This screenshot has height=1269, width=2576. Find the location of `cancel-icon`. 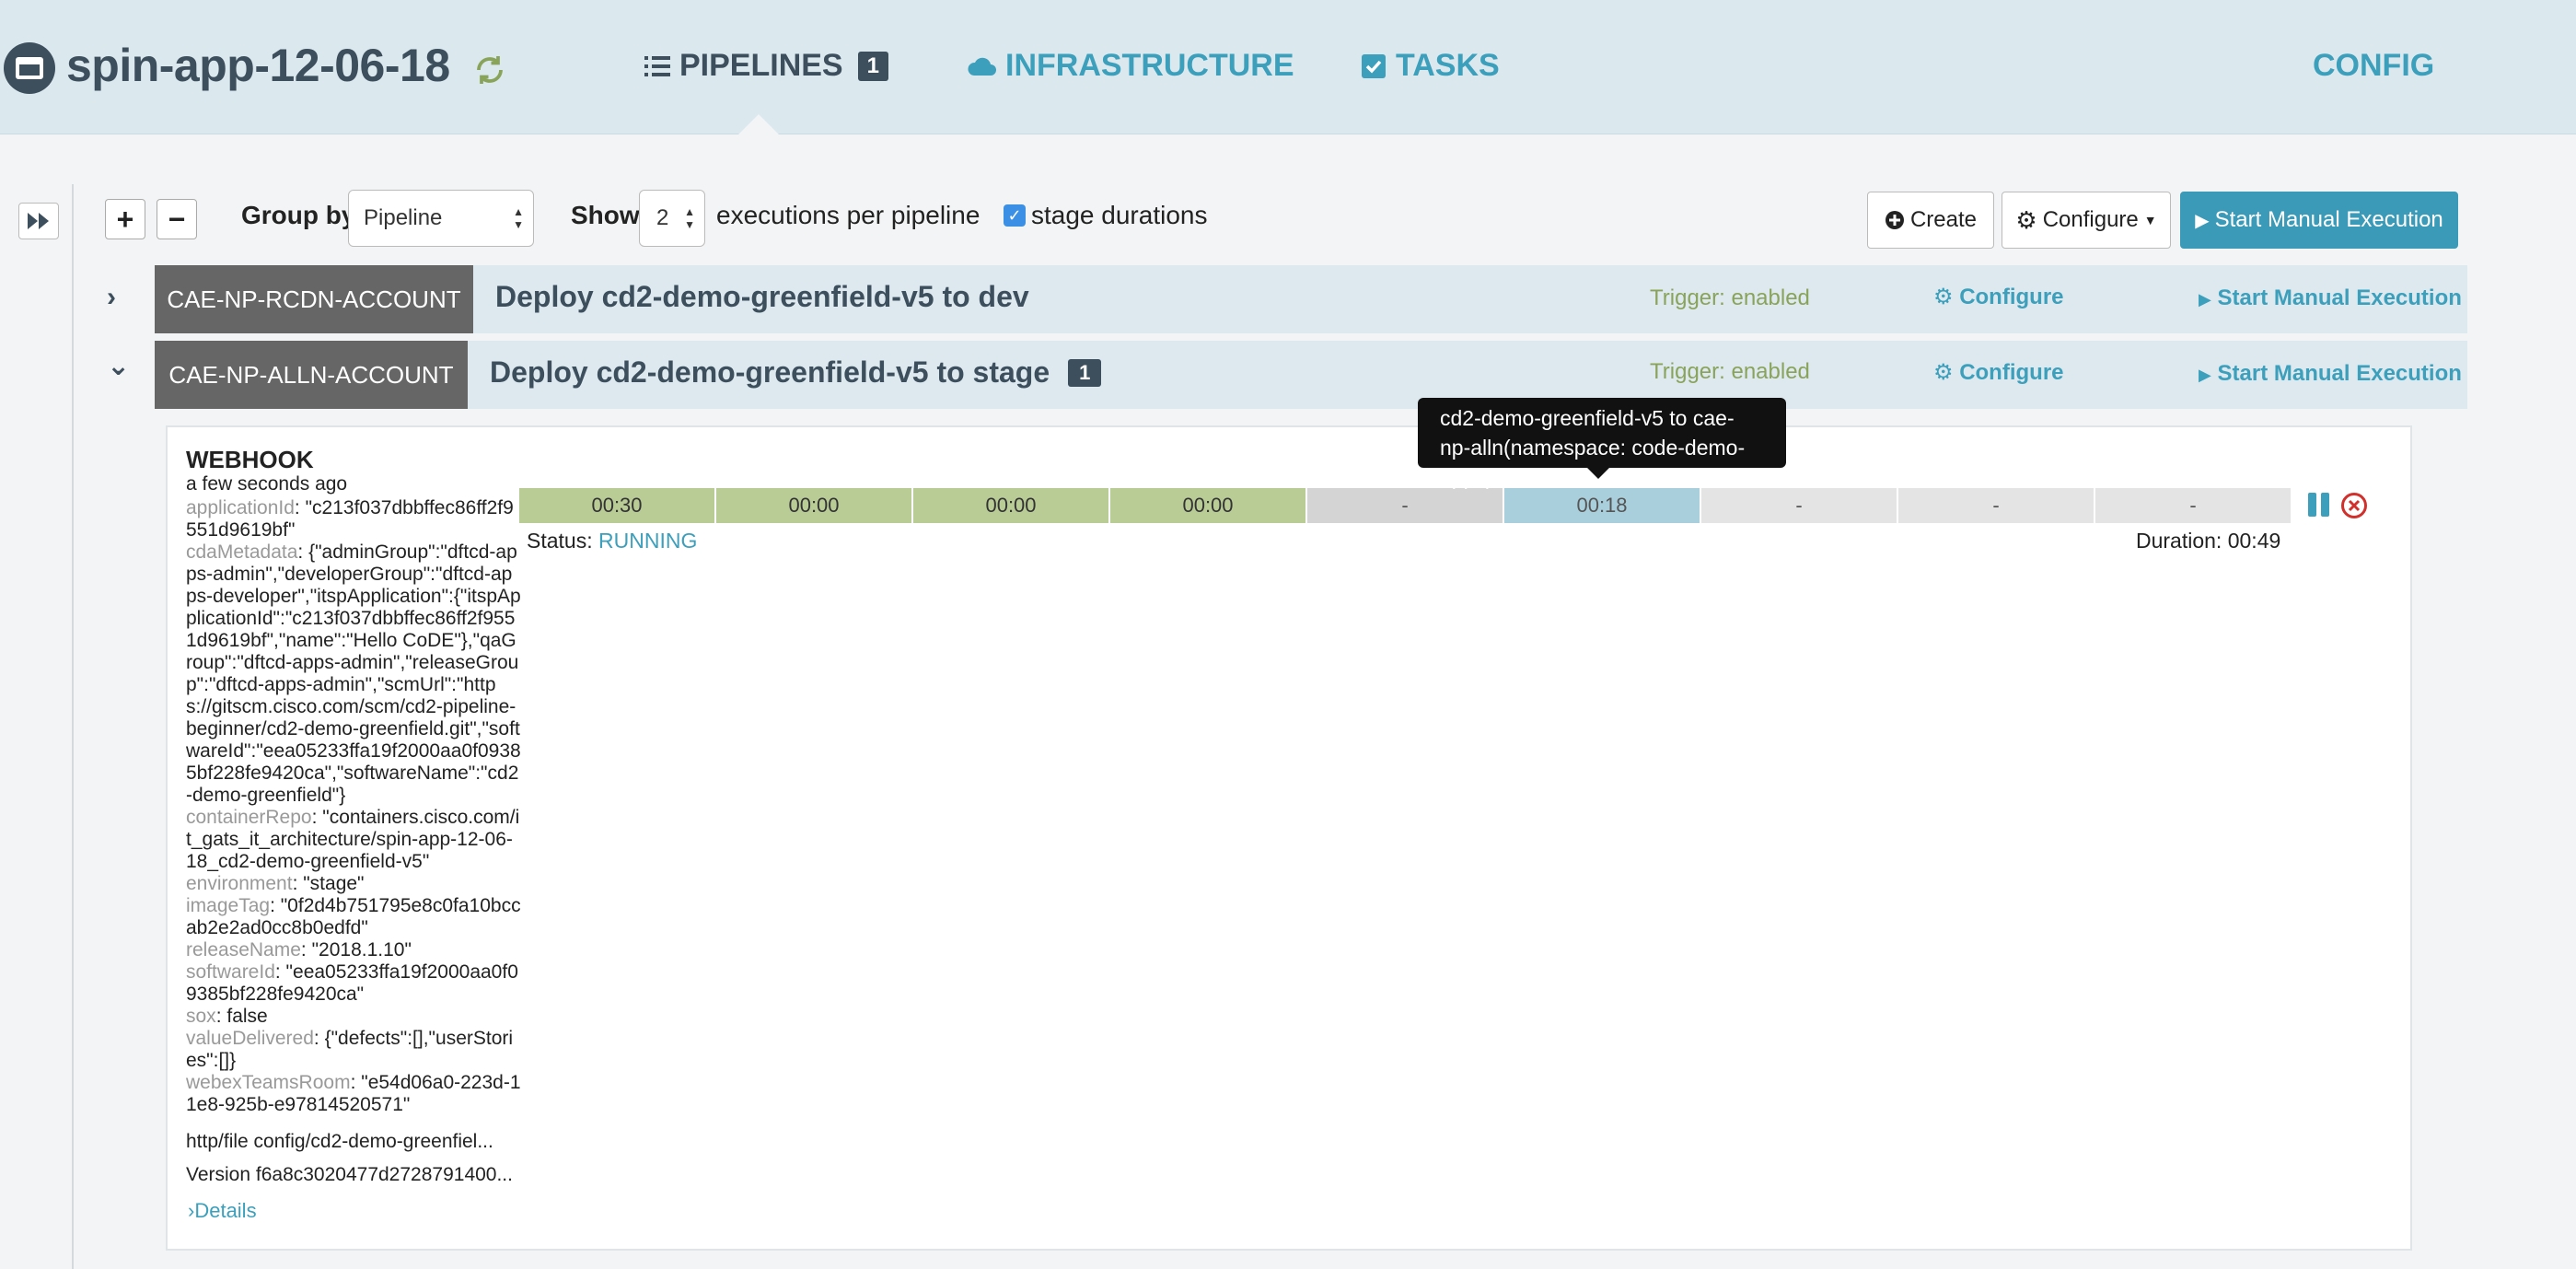

cancel-icon is located at coordinates (2354, 505).